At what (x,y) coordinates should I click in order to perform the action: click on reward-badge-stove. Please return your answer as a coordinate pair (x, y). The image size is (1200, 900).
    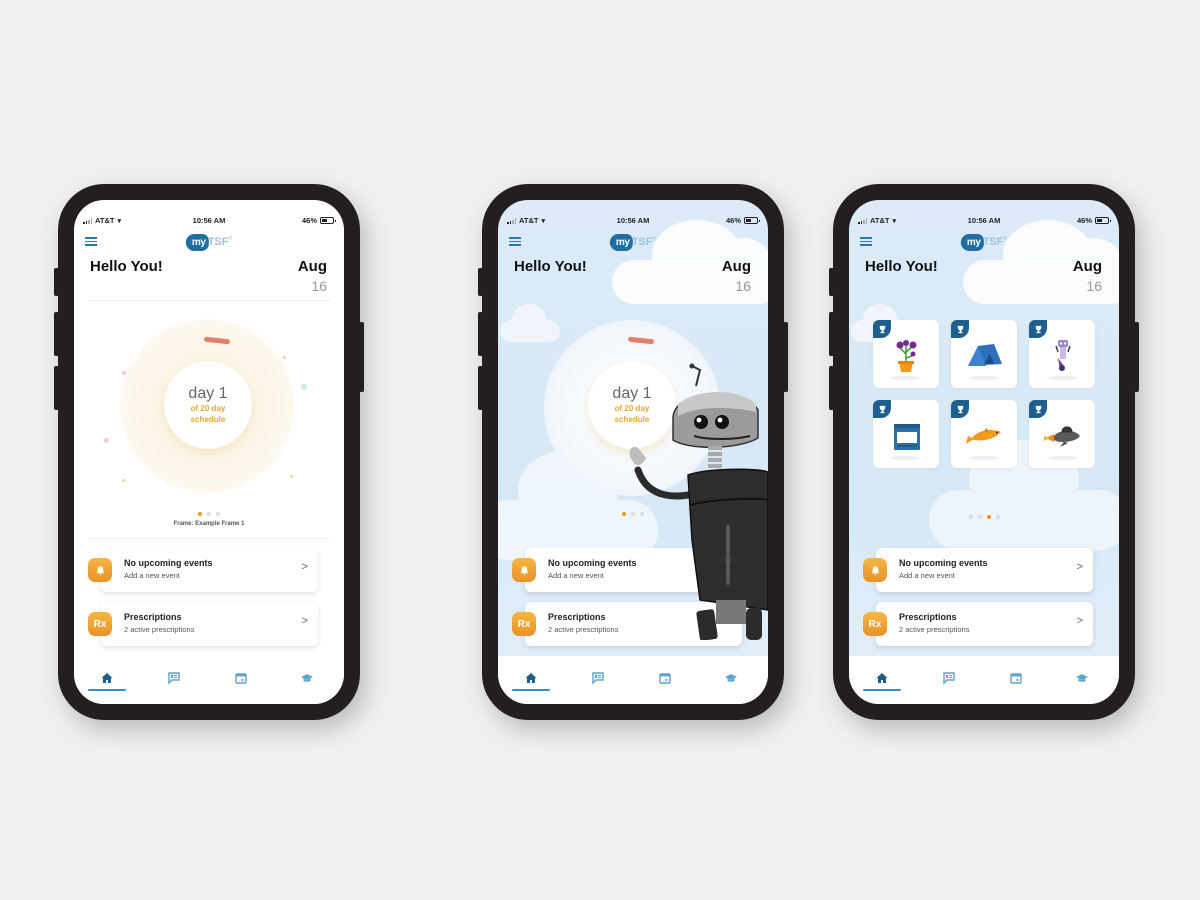
    Looking at the image, I should click on (906, 434).